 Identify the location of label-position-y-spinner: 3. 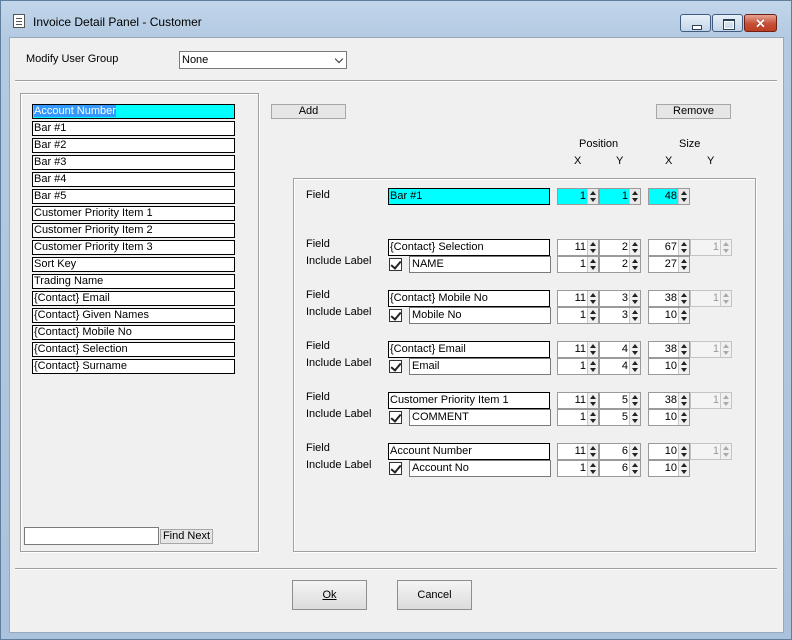
(620, 315).